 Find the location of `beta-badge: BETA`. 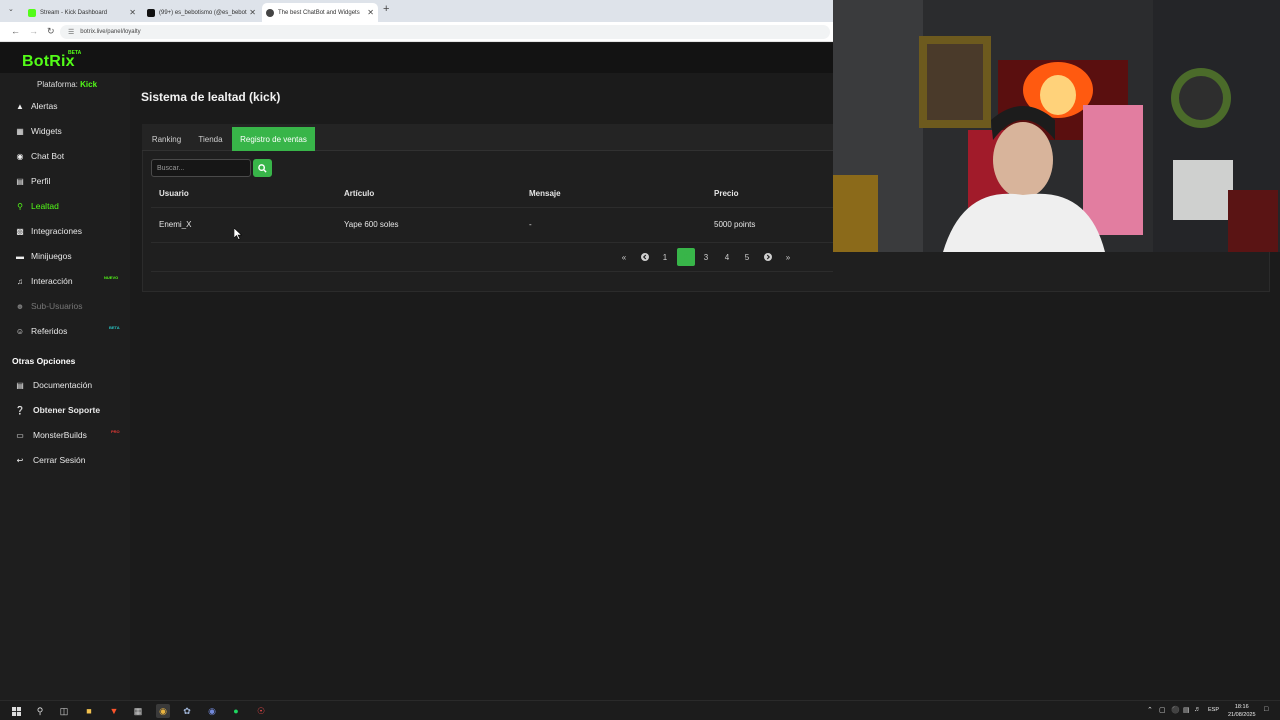

beta-badge: BETA is located at coordinates (114, 327).